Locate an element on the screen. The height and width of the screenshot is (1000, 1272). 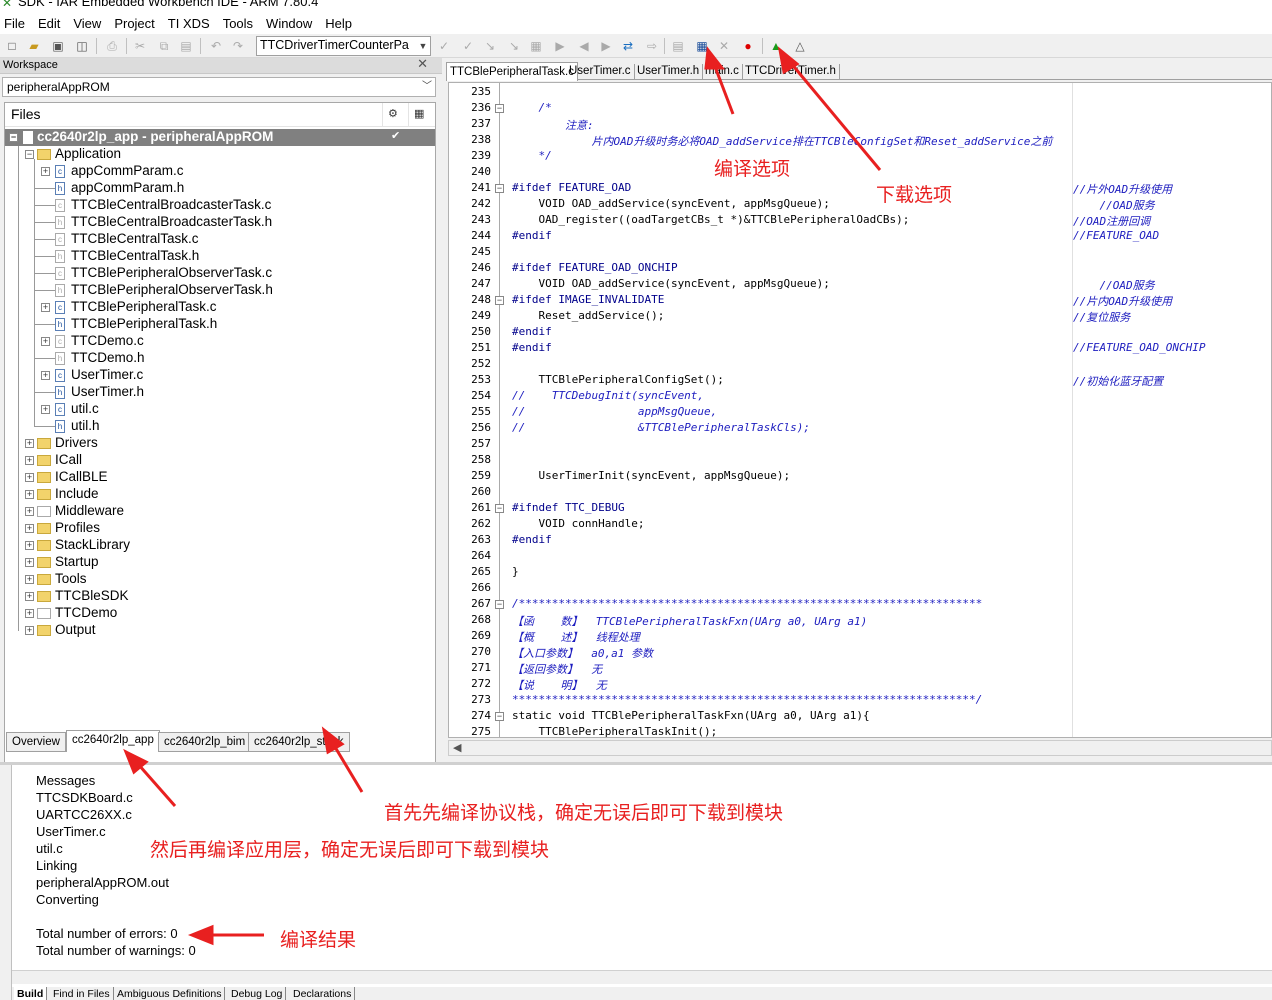
tree-file-item: + c TTCDemo.c is located at coordinates (220, 341).